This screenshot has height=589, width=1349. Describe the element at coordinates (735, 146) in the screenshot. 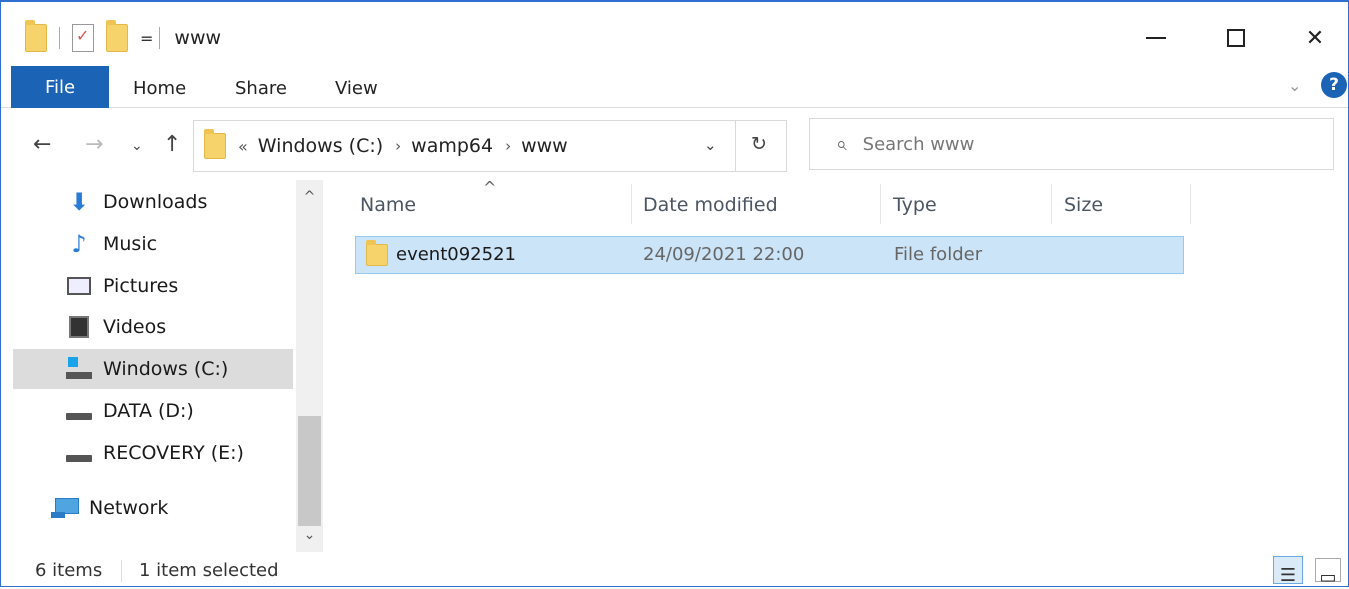

I see `address-divider` at that location.